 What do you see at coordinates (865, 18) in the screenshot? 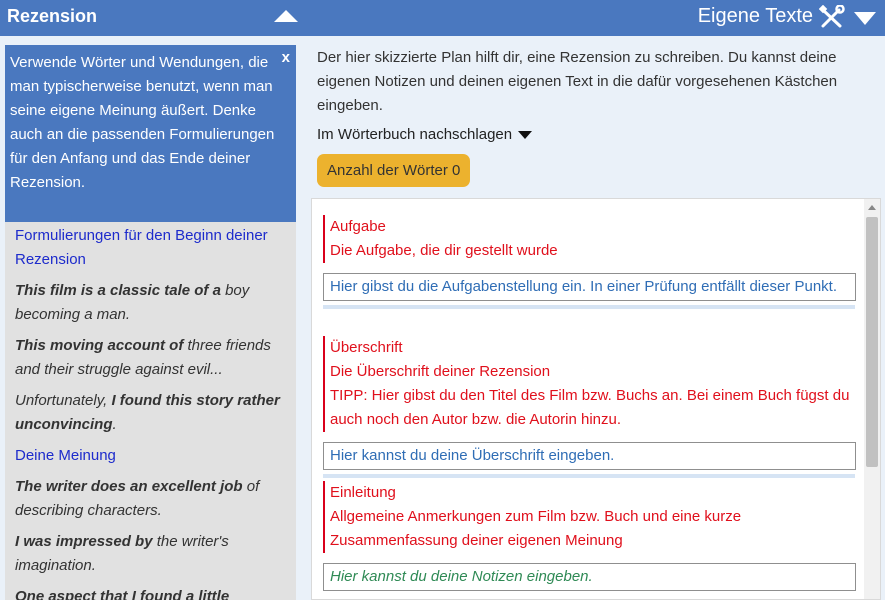
I see `chevron-down-icon` at bounding box center [865, 18].